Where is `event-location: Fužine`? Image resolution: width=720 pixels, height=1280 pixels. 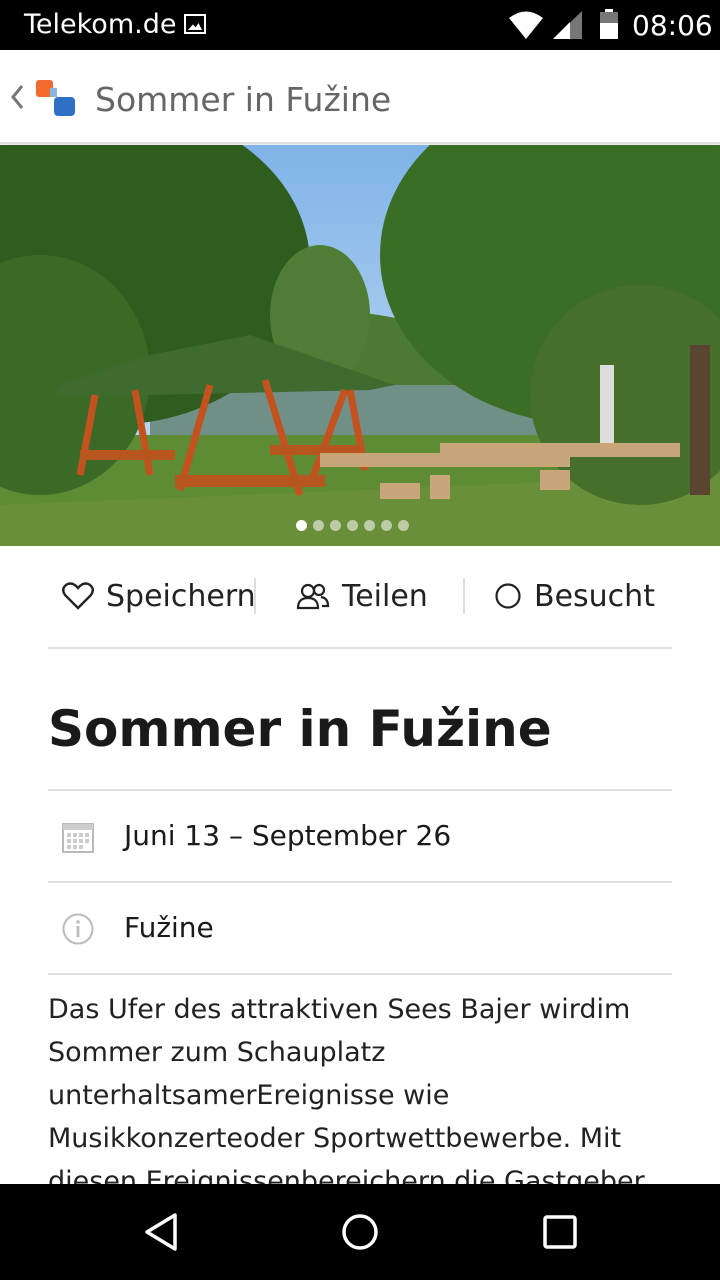
event-location: Fužine is located at coordinates (169, 927).